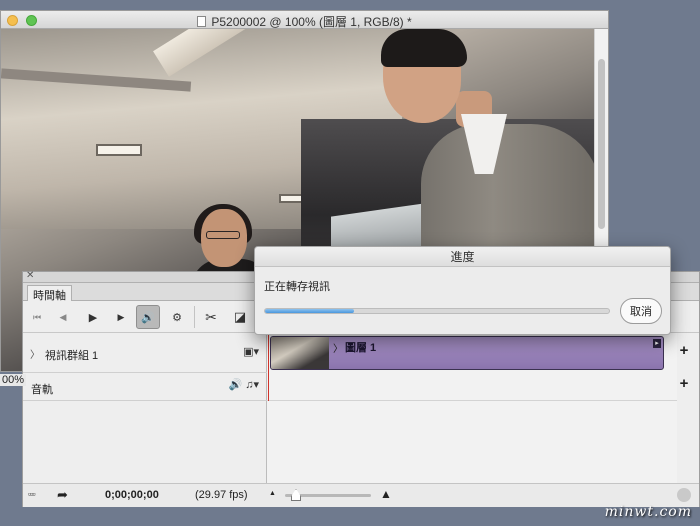  What do you see at coordinates (684, 350) in the screenshot?
I see `add-media-button: +` at bounding box center [684, 350].